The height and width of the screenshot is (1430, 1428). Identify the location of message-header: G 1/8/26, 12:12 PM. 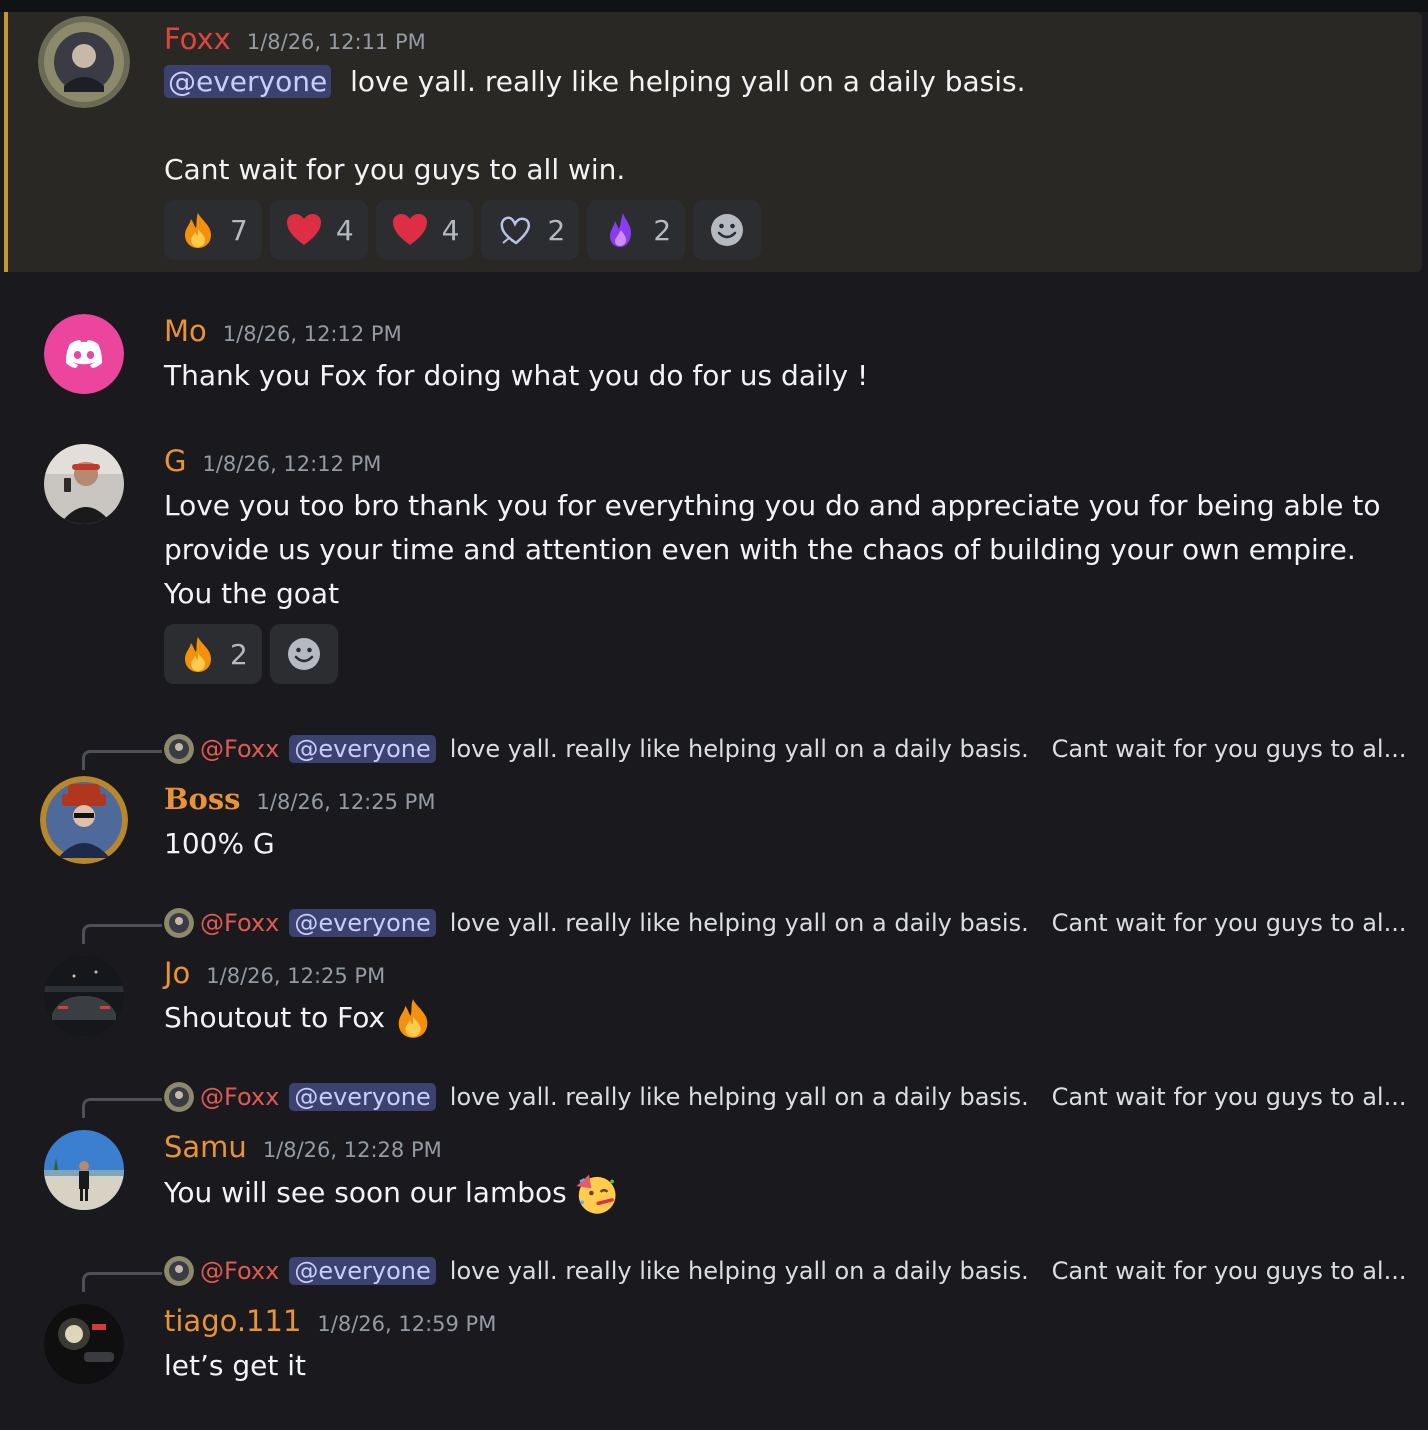
(272, 461).